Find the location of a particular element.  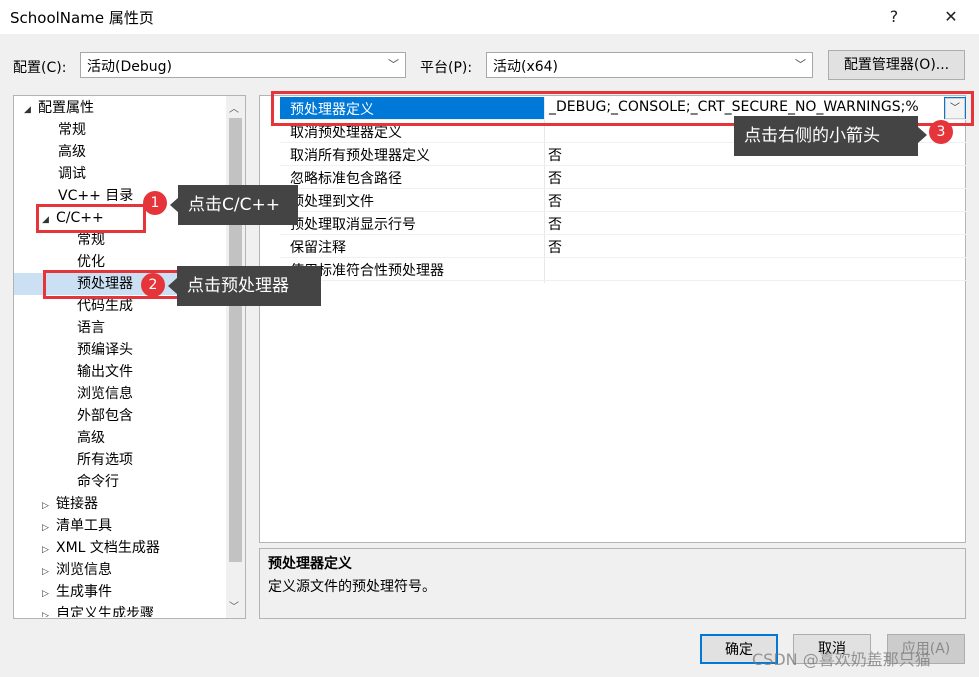

grid-row-keep-comments: 保留注释 否 is located at coordinates (623, 246).